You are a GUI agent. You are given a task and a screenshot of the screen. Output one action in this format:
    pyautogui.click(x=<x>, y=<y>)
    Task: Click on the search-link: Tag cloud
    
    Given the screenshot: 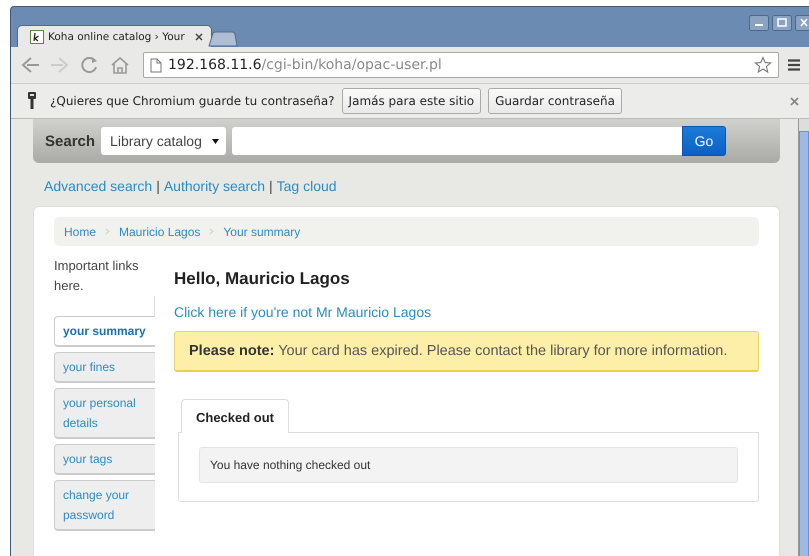 What is the action you would take?
    pyautogui.click(x=306, y=187)
    